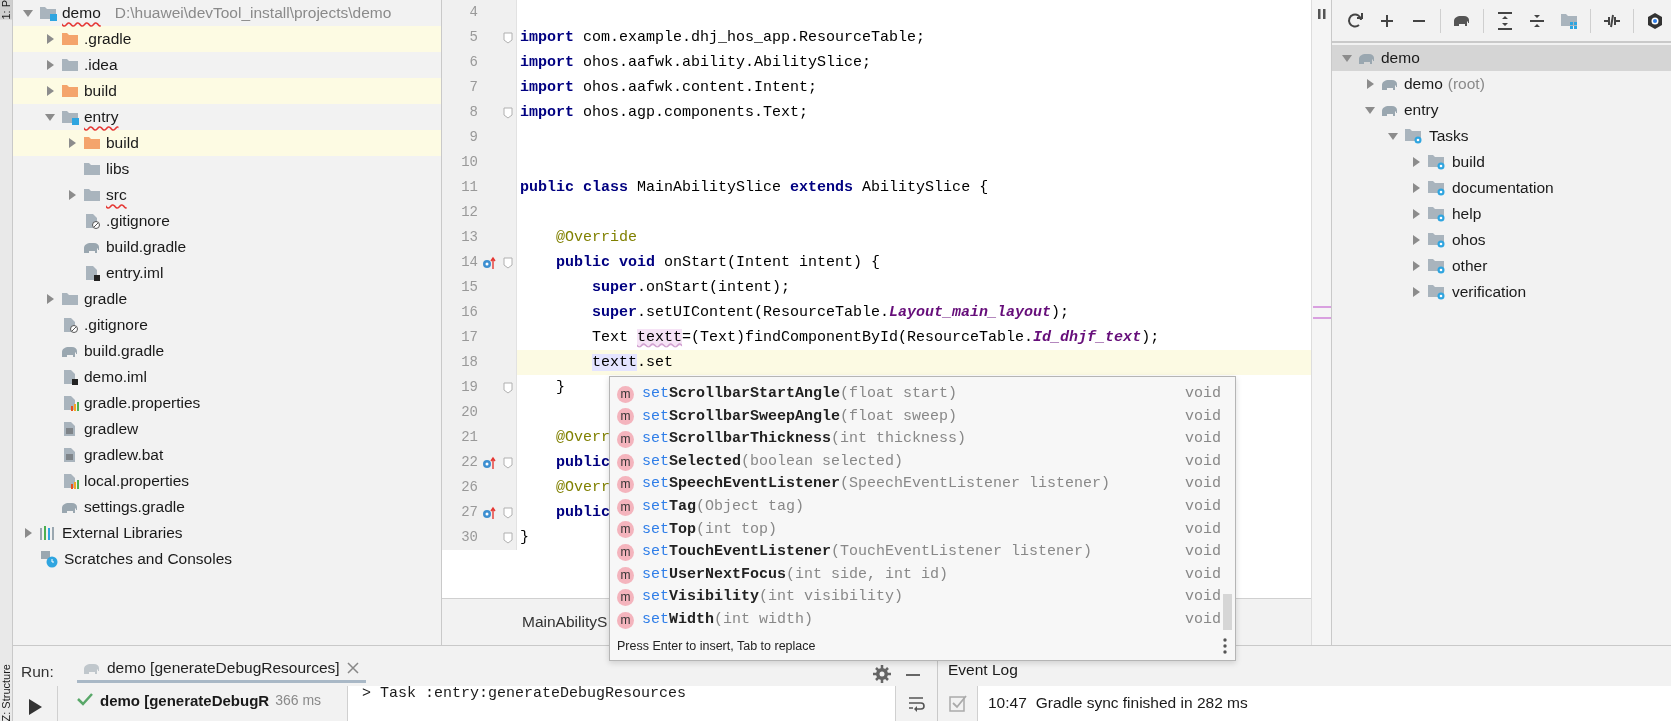 This screenshot has width=1671, height=721. What do you see at coordinates (227, 481) in the screenshot?
I see `tree-item: local.properties` at bounding box center [227, 481].